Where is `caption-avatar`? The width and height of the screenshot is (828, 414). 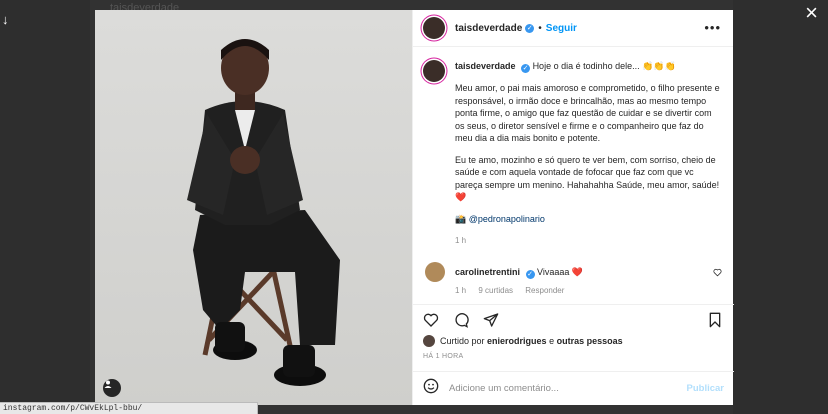
caption-avatar is located at coordinates (434, 71).